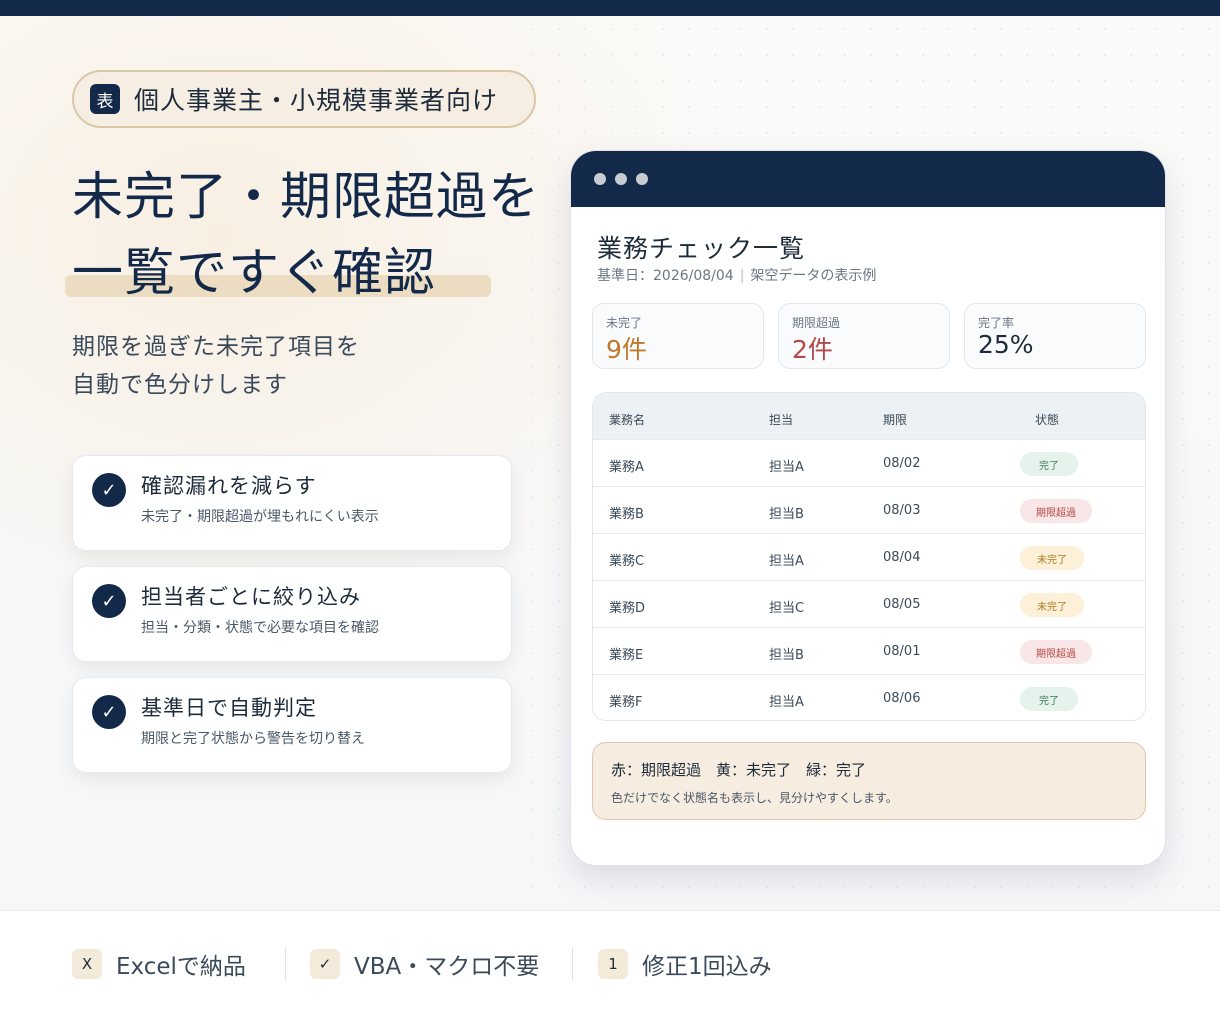  I want to click on task-due: 08/02, so click(902, 463).